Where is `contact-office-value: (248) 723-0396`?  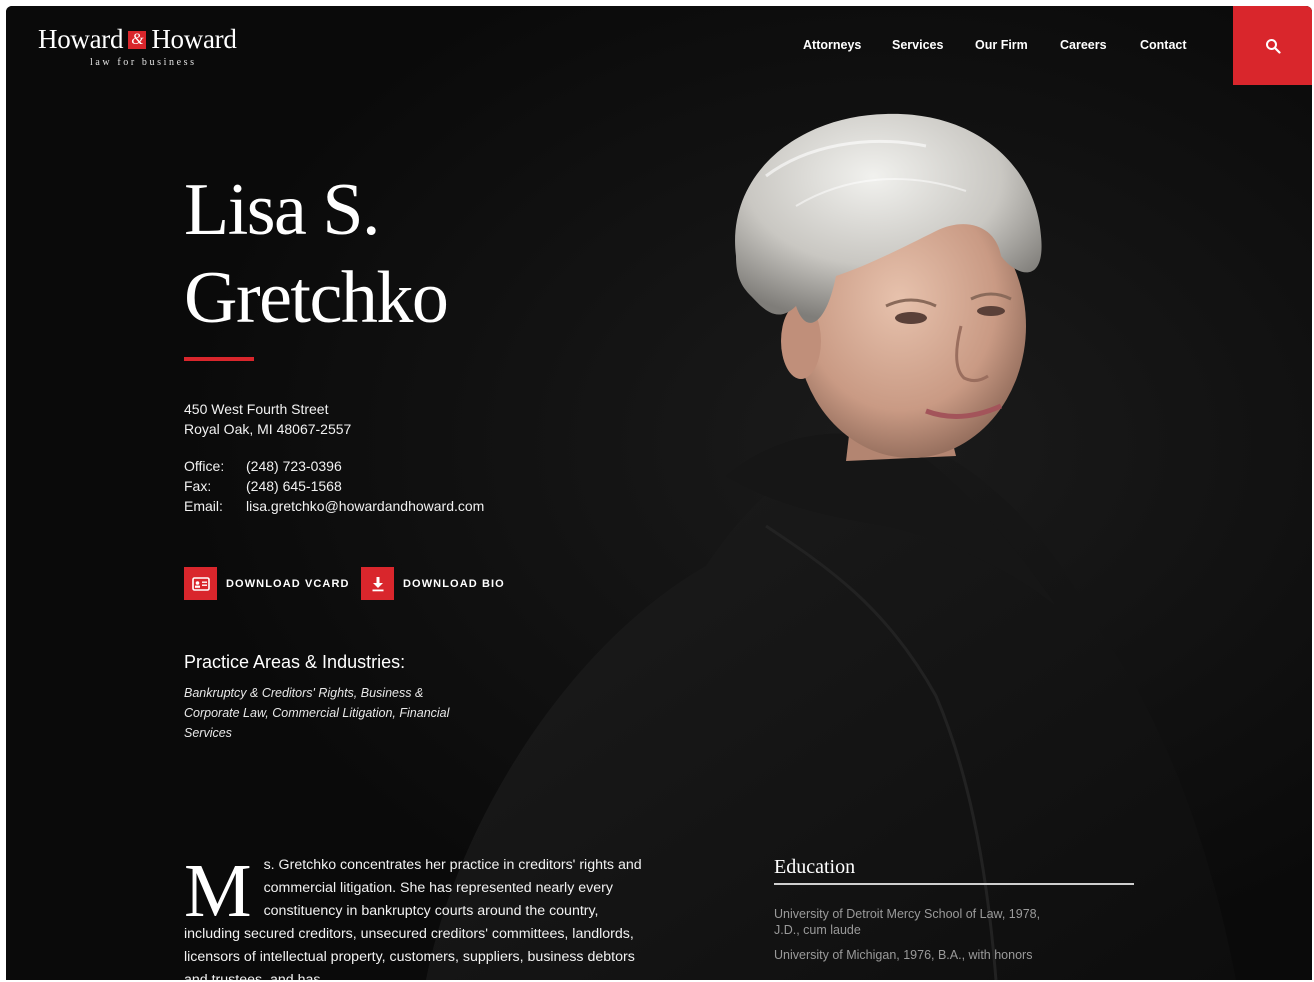 contact-office-value: (248) 723-0396 is located at coordinates (294, 466).